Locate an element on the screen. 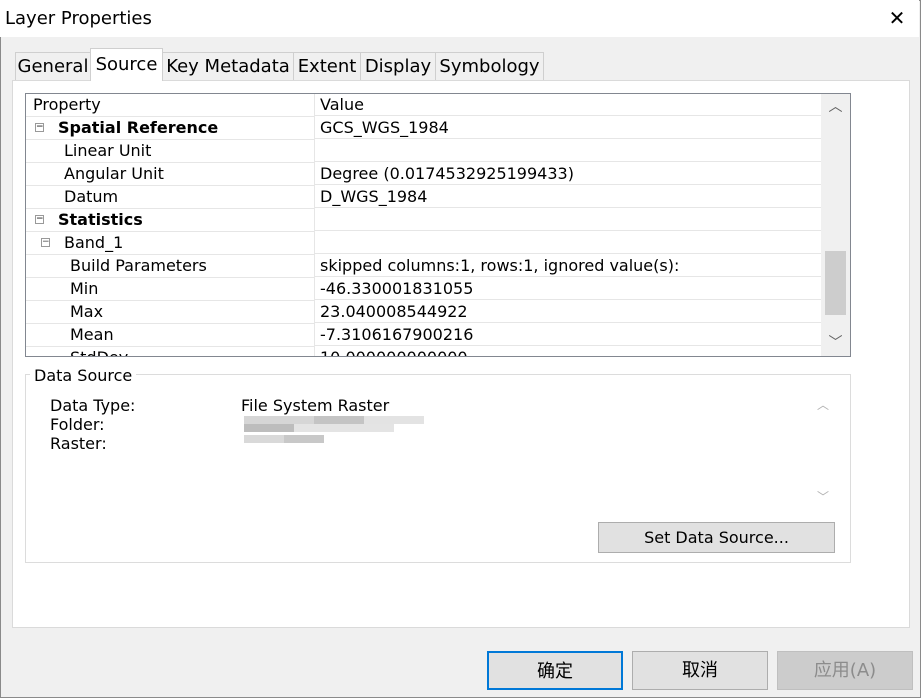  window-title: Layer Properties is located at coordinates (78, 18).